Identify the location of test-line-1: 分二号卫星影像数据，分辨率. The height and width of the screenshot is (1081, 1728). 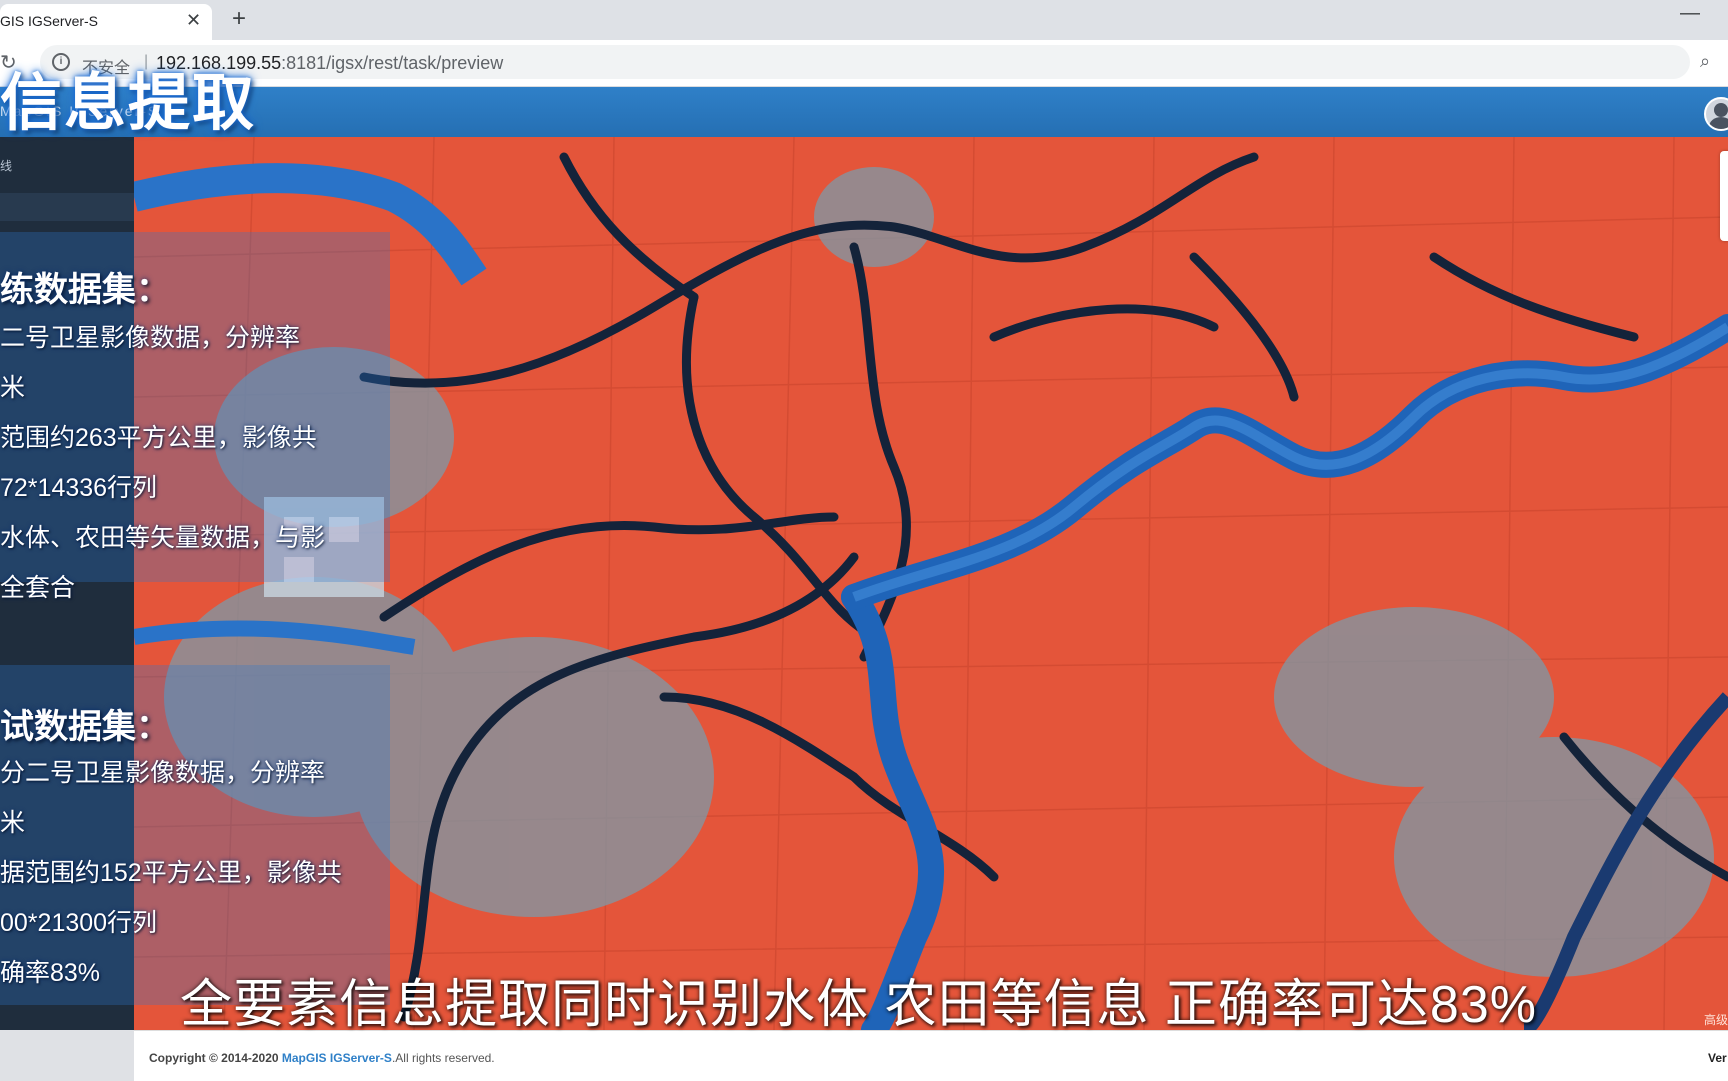
(163, 773).